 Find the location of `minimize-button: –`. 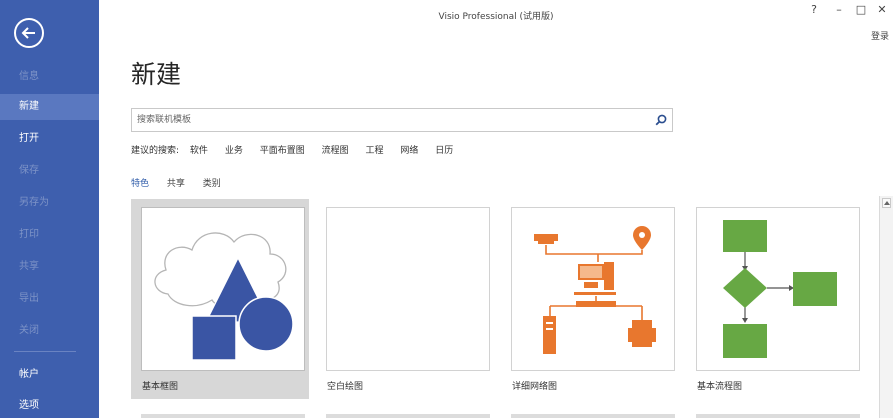

minimize-button: – is located at coordinates (839, 9).